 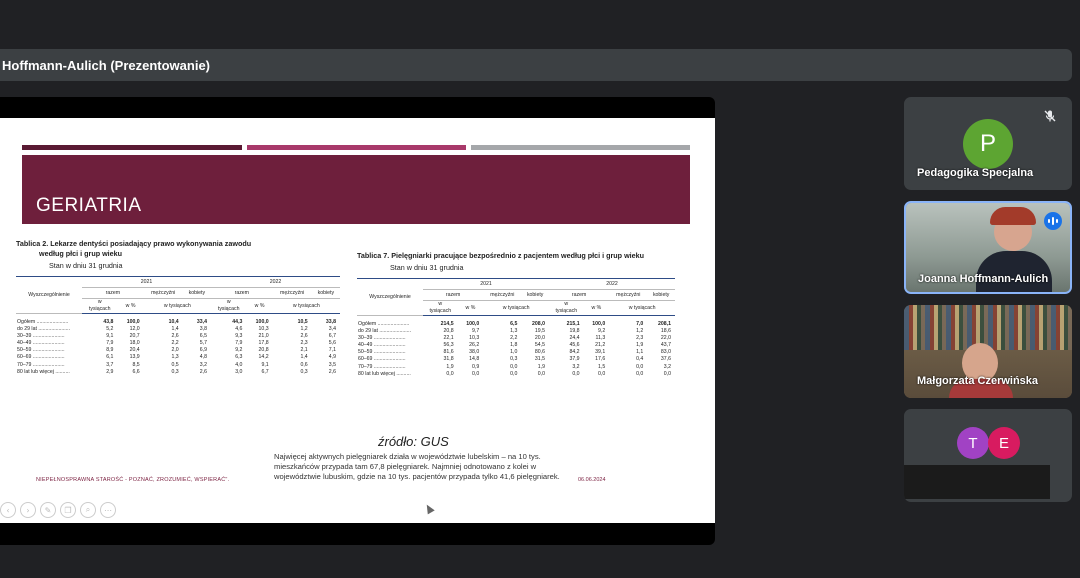 What do you see at coordinates (304, 329) in the screenshot?
I see `table-cell: 1,2` at bounding box center [304, 329].